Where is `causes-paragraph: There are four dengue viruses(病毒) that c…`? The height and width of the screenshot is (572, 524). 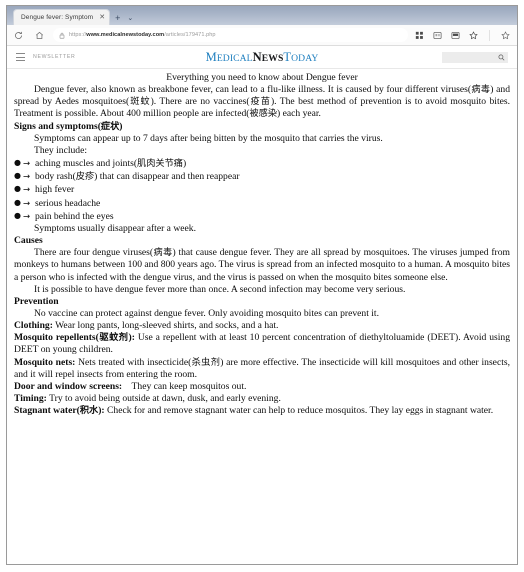 causes-paragraph: There are four dengue viruses(病毒) that c… is located at coordinates (262, 265).